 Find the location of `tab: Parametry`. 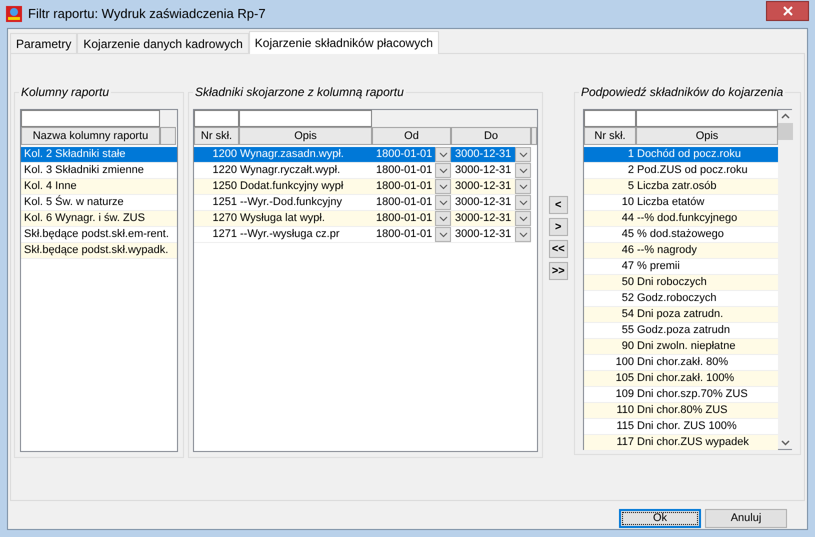

tab: Parametry is located at coordinates (44, 43).